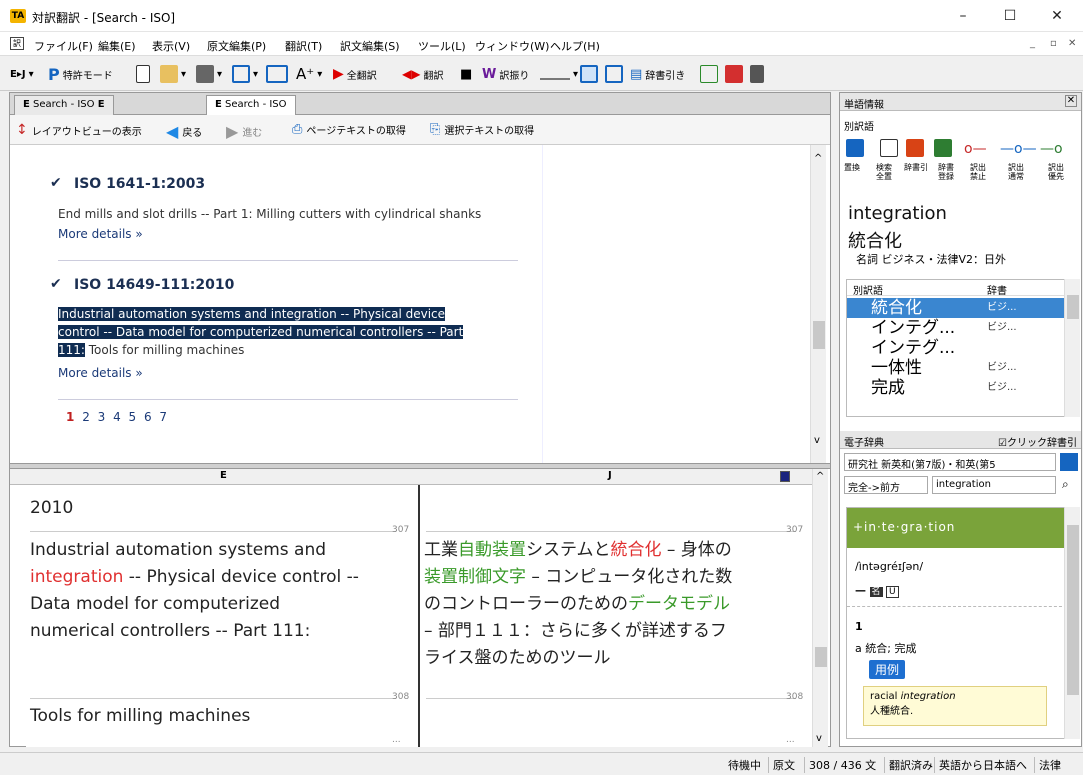 This screenshot has width=1083, height=775. What do you see at coordinates (512, 46) in the screenshot?
I see `menu-window: ウィンドウ(W)` at bounding box center [512, 46].